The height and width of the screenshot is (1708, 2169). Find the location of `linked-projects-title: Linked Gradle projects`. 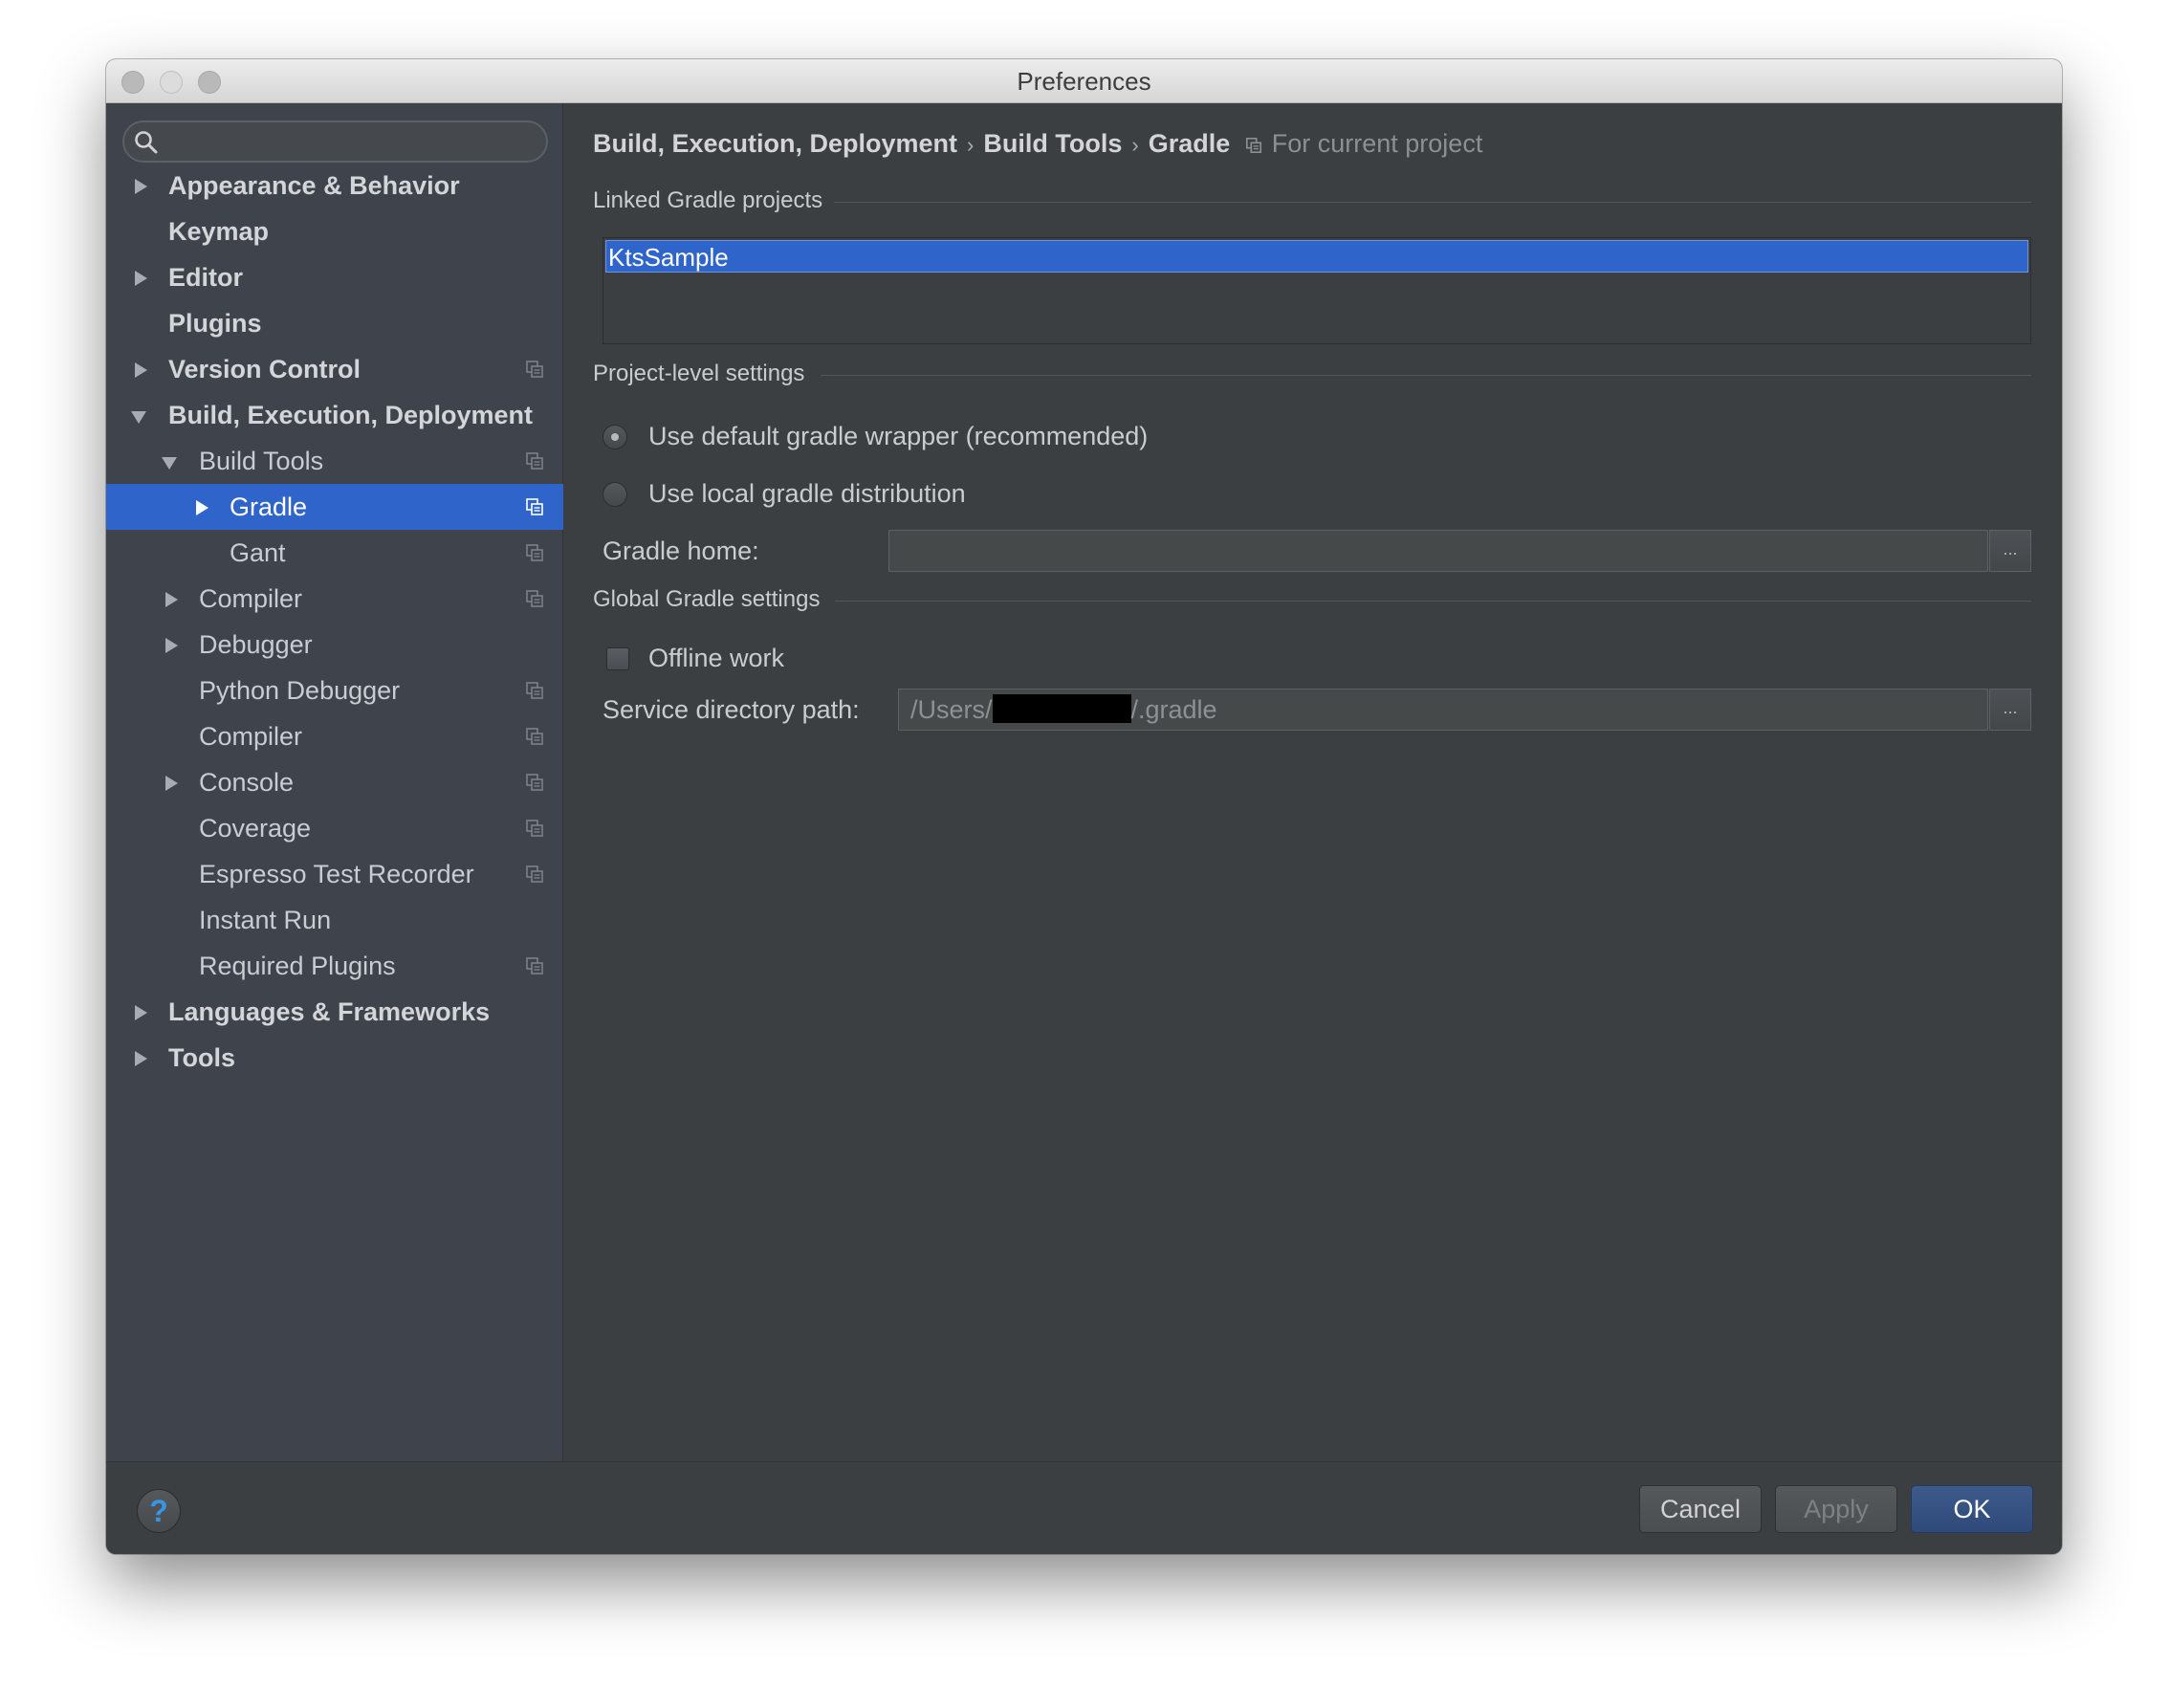

linked-projects-title: Linked Gradle projects is located at coordinates (708, 200).